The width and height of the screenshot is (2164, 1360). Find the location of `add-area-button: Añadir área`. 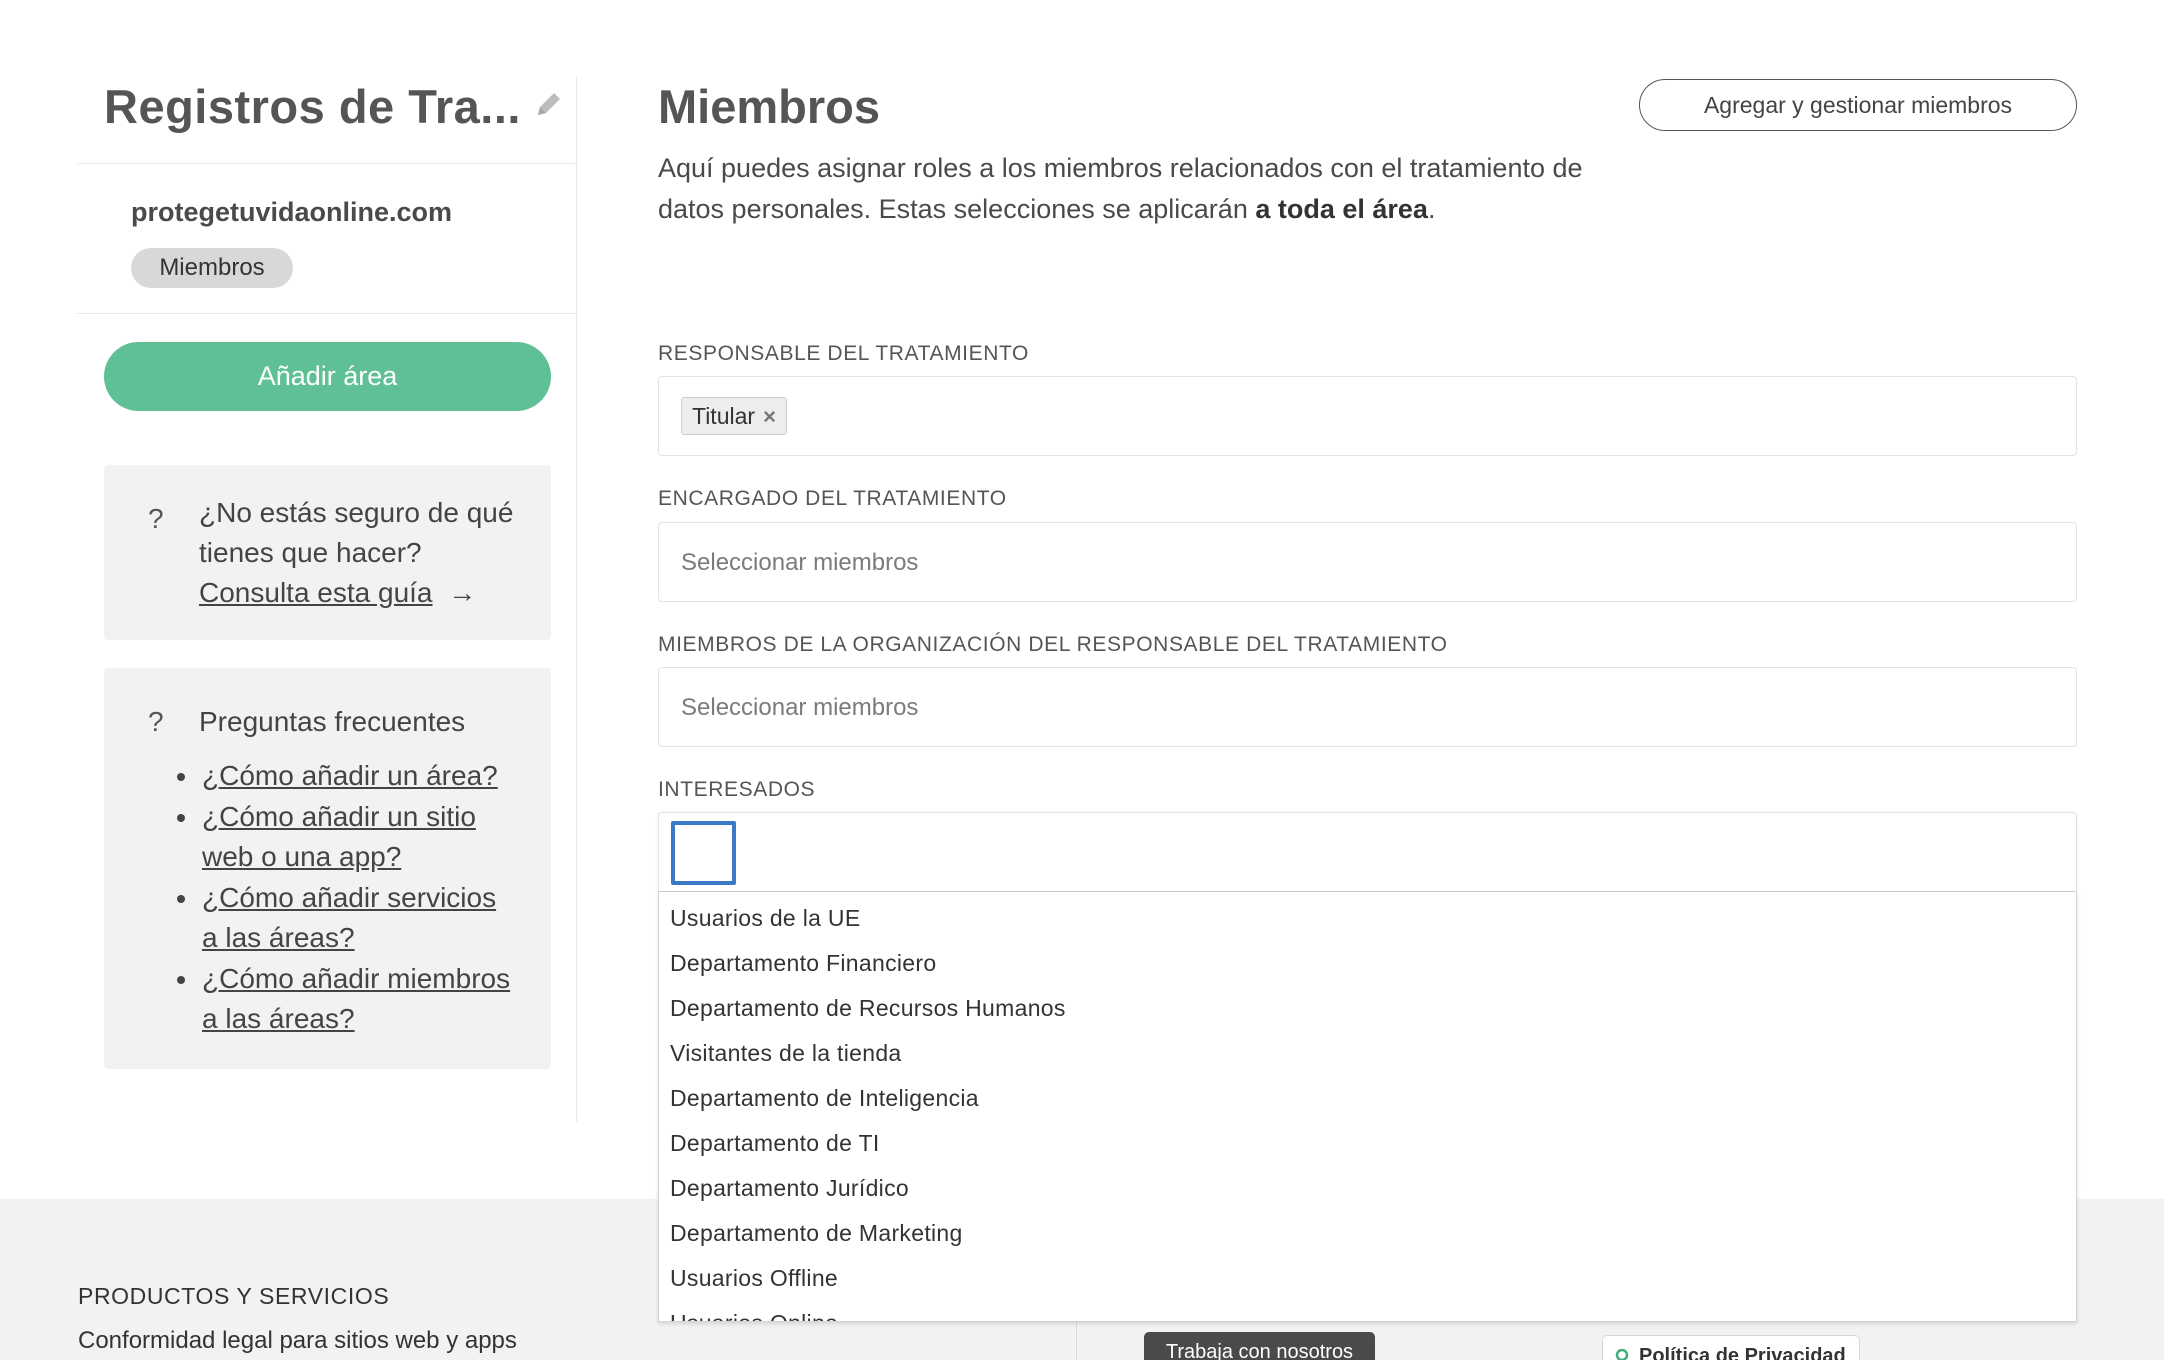

add-area-button: Añadir área is located at coordinates (327, 376).